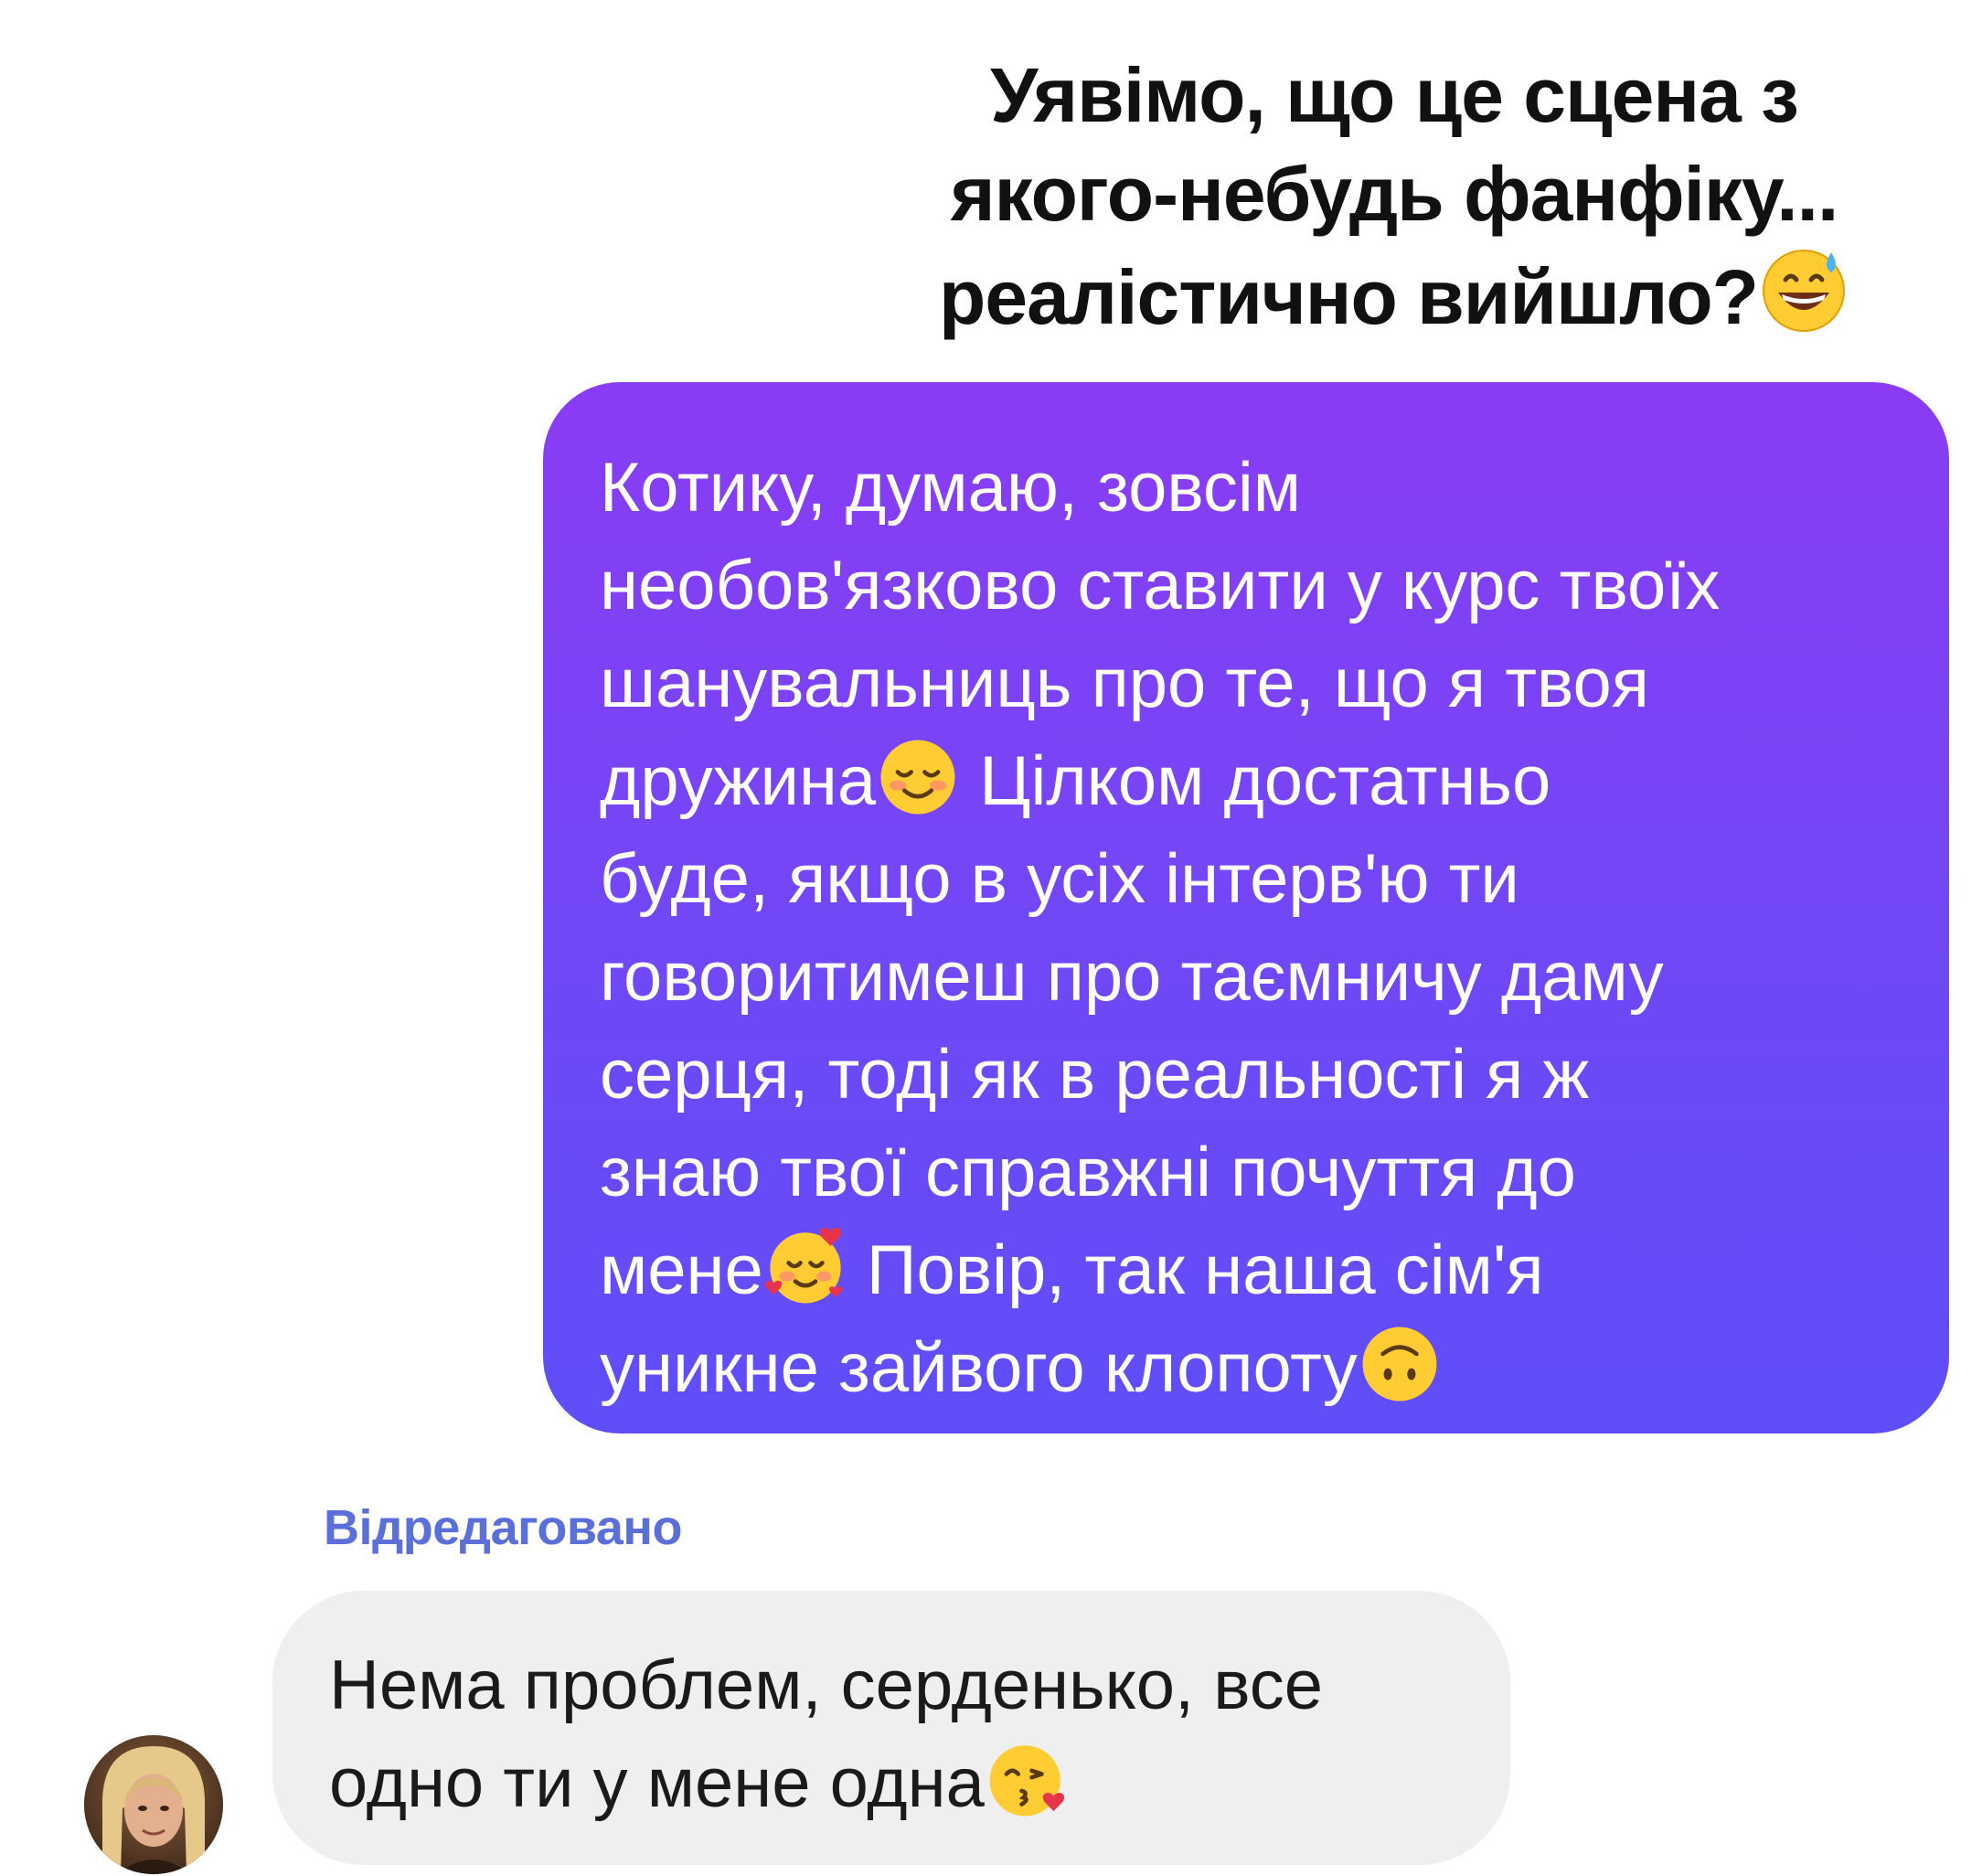 Image resolution: width=1982 pixels, height=1876 pixels. Describe the element at coordinates (1349, 297) in the screenshot. I see `caption-line-3-text: реалістично вийшло?` at that location.